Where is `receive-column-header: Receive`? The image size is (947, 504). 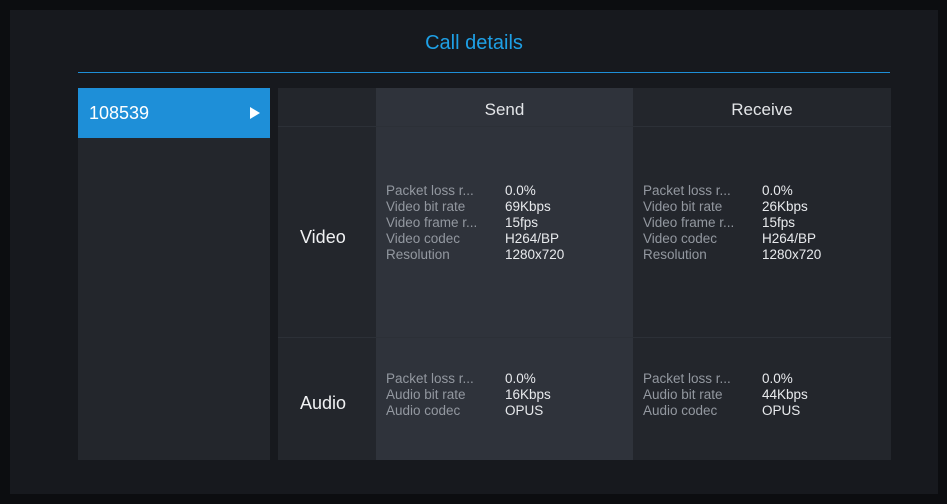 receive-column-header: Receive is located at coordinates (762, 109).